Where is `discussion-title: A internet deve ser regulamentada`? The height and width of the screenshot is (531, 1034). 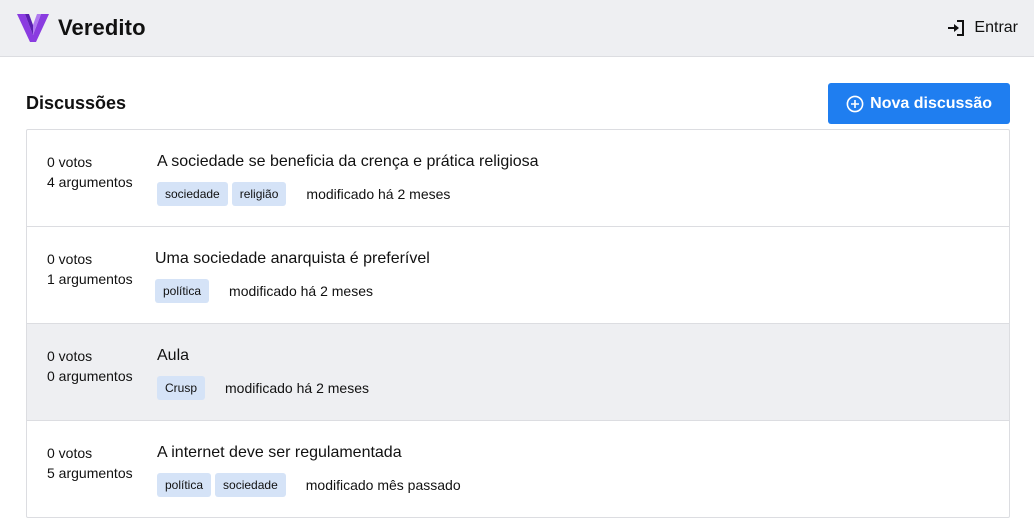
discussion-title: A internet deve ser regulamentada is located at coordinates (309, 453).